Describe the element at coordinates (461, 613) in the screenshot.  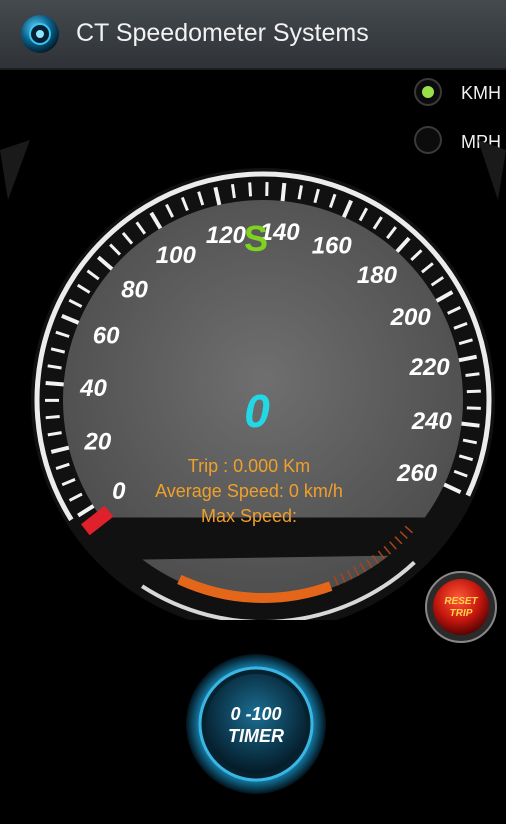
I see `trip-label: TRIP` at that location.